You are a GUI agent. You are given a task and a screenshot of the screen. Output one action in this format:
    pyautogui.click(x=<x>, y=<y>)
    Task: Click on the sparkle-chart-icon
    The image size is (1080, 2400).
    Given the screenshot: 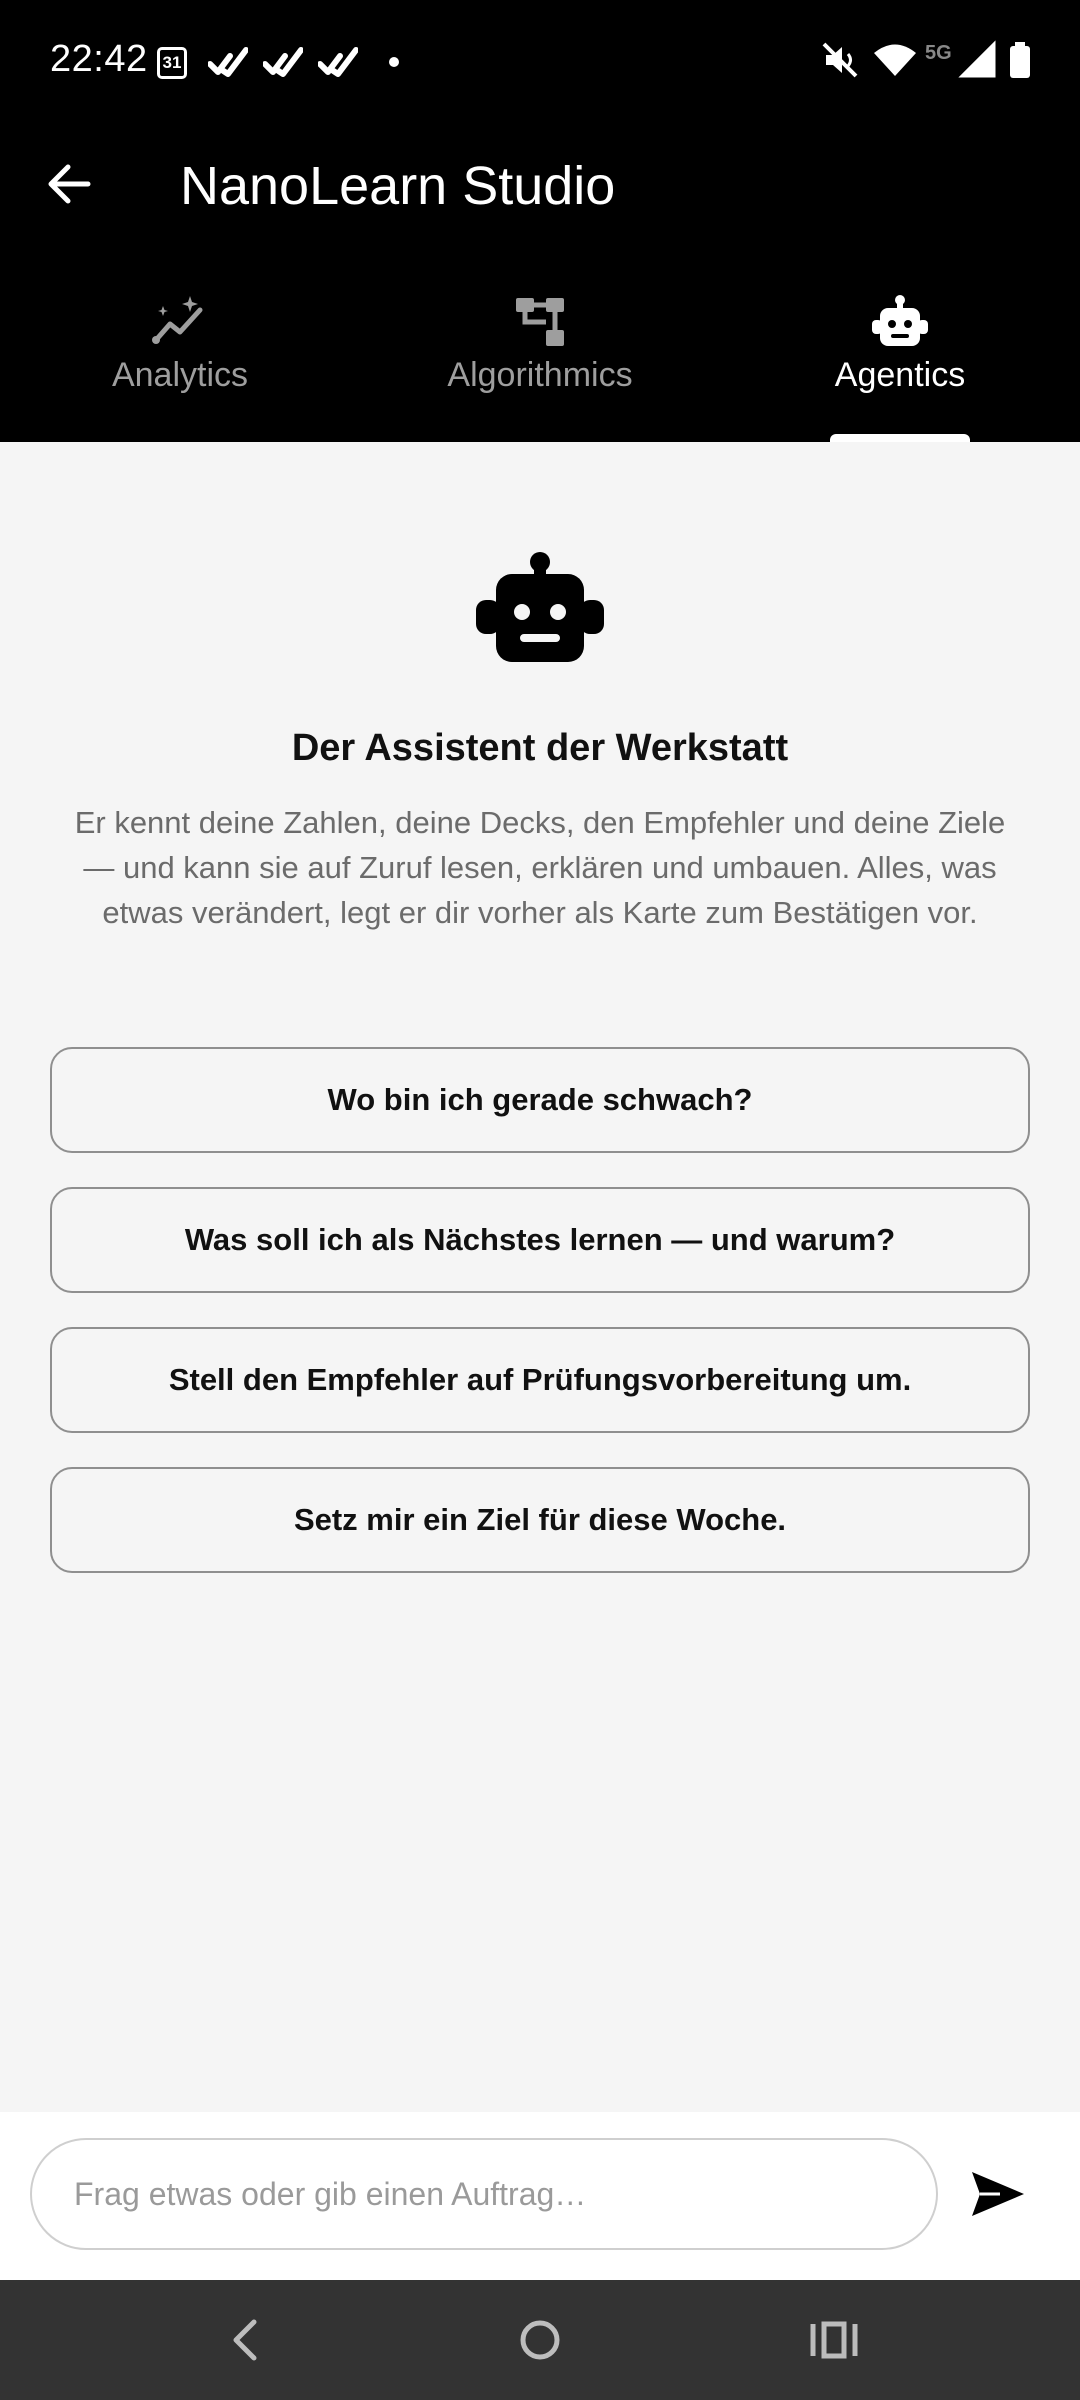 What is the action you would take?
    pyautogui.click(x=177, y=320)
    